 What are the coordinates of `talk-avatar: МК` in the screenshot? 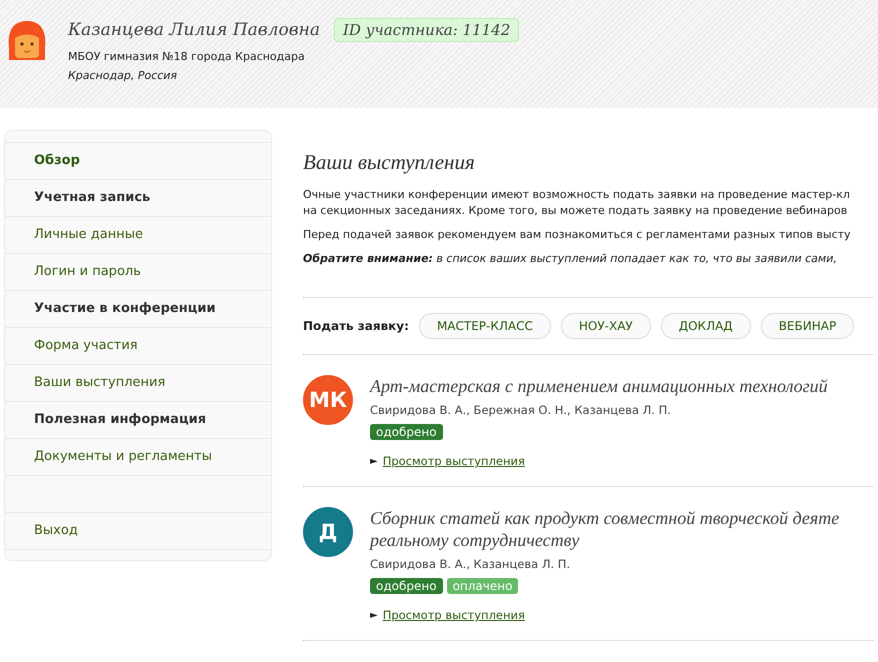 It's located at (328, 400).